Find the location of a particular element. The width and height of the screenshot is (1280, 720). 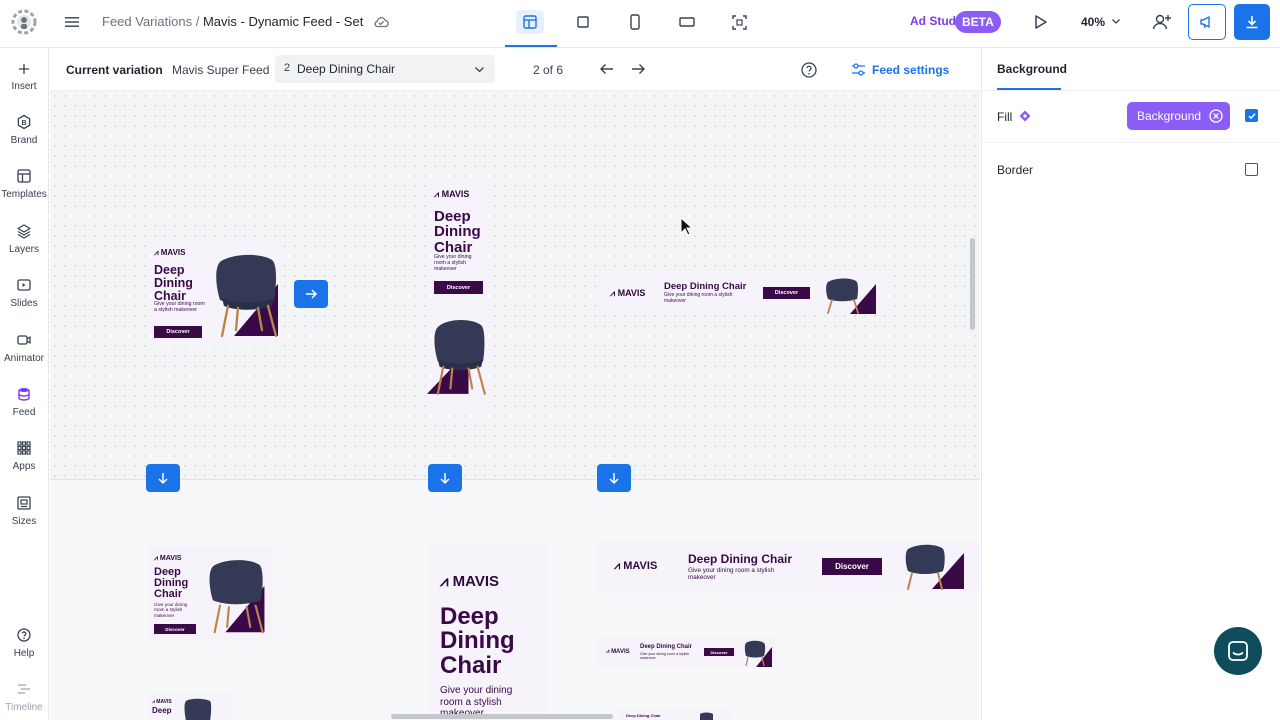

sidebar-item-feed: Feed is located at coordinates (24, 402).